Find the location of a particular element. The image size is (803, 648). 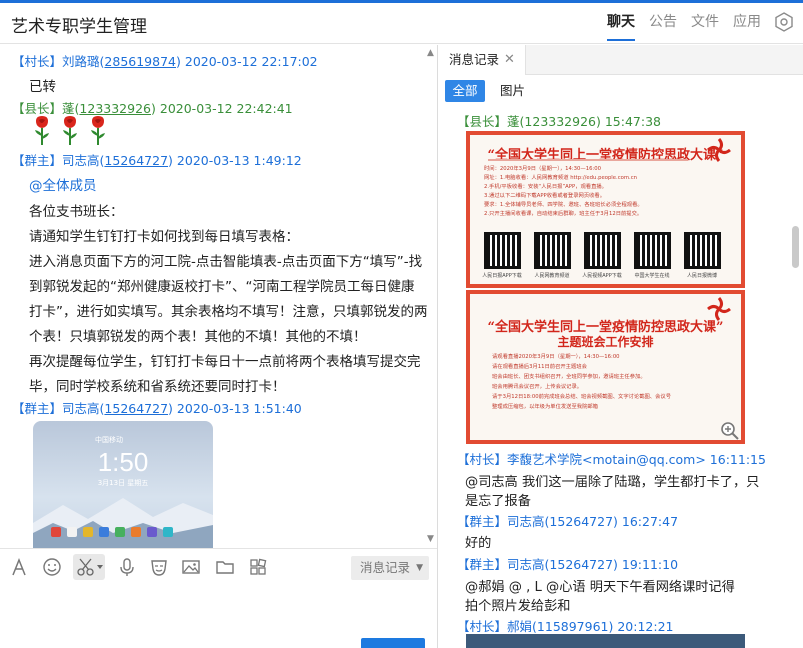

poster-line-text: 2.只开主播间收看课，自动结束后群聊，班主任于3月12日前提交。 is located at coordinates (563, 214).